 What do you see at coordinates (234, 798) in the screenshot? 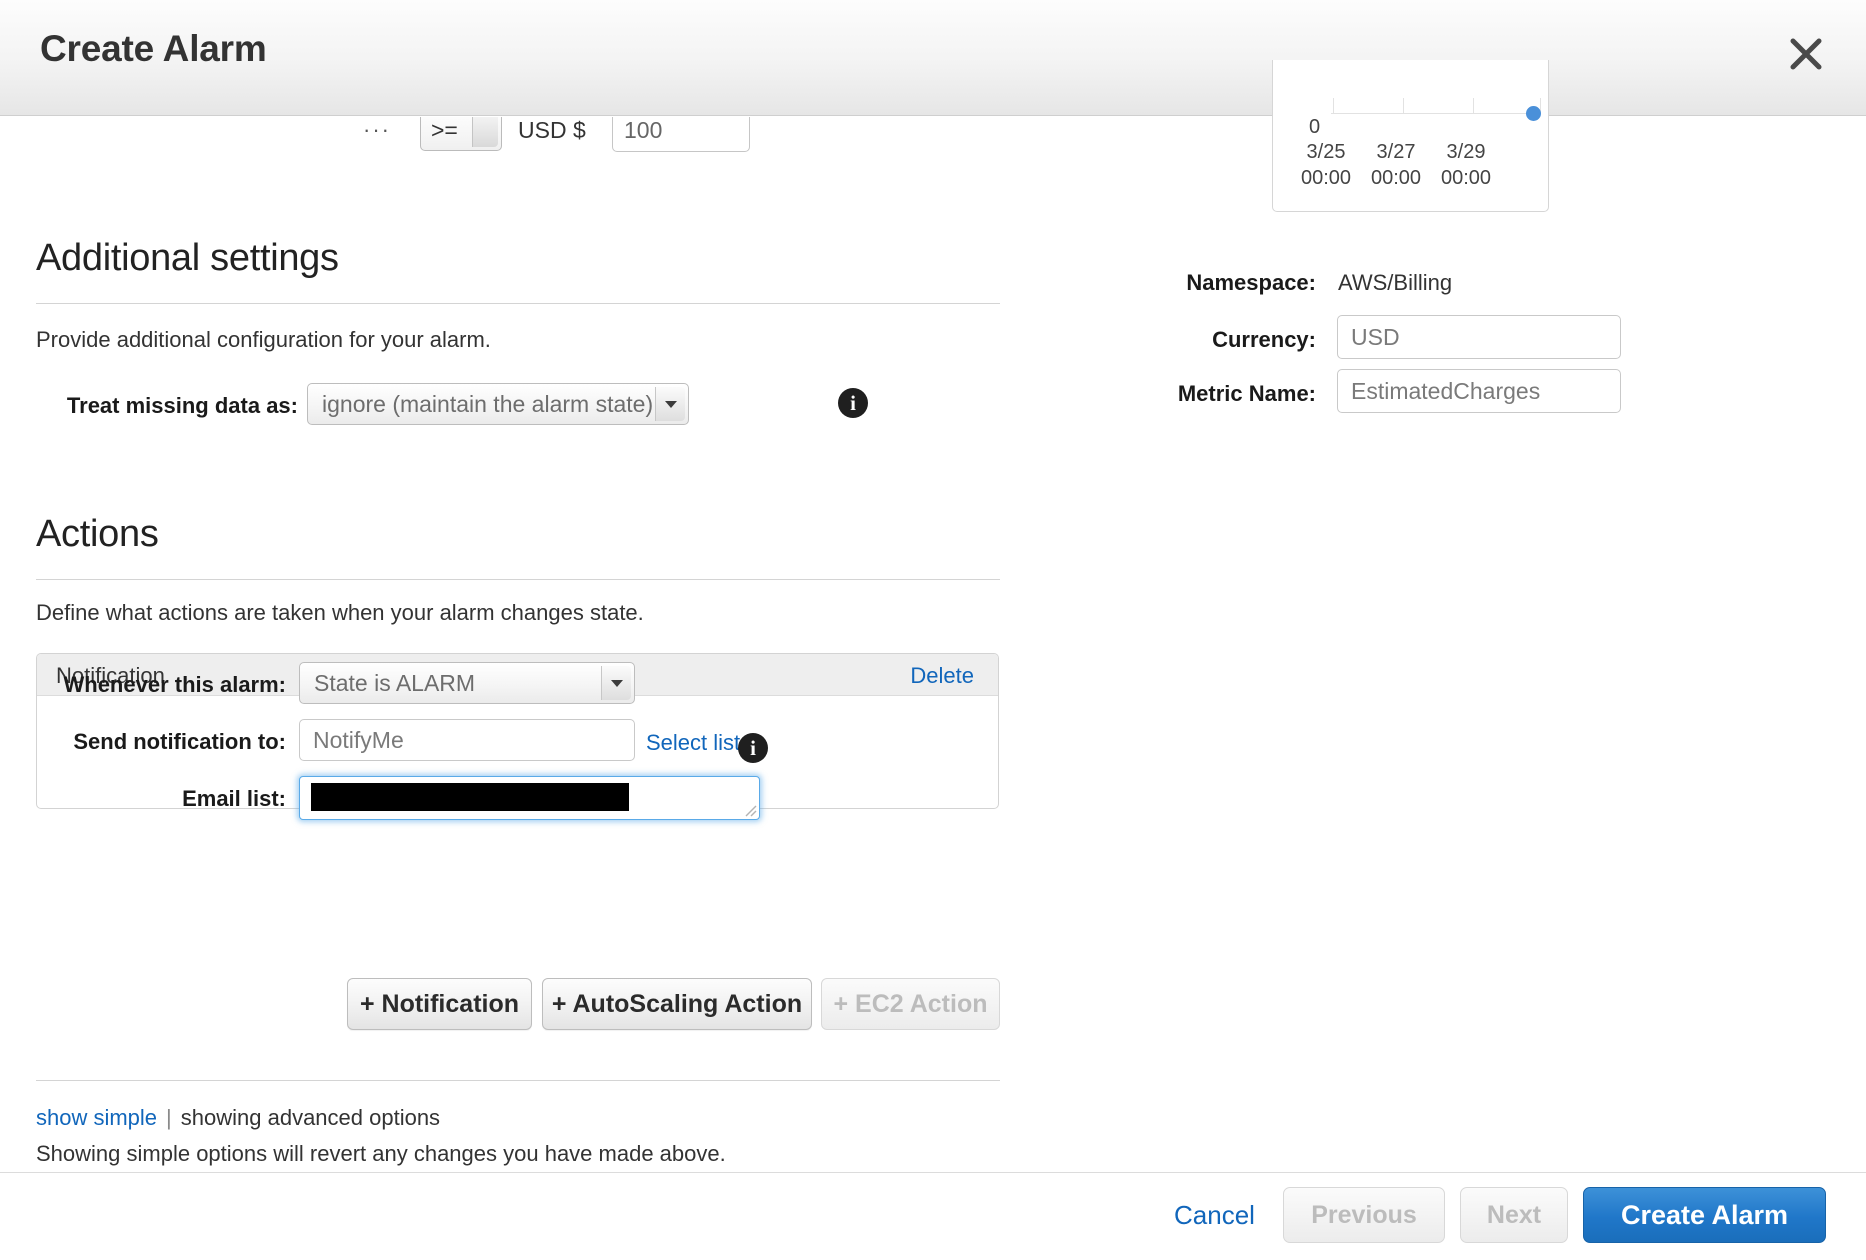
I see `email-list-label: Email list:` at bounding box center [234, 798].